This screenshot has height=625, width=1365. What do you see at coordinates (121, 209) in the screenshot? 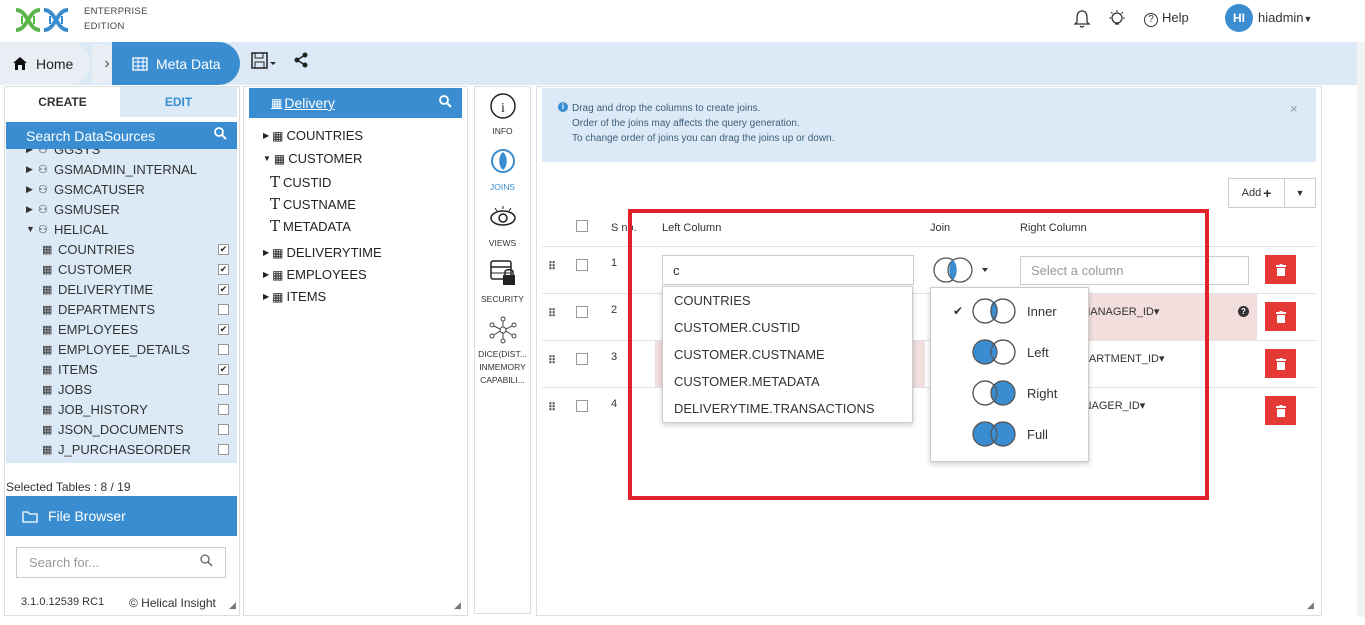
I see `datasource-item: ▶ ⚇ GSMUSER` at bounding box center [121, 209].